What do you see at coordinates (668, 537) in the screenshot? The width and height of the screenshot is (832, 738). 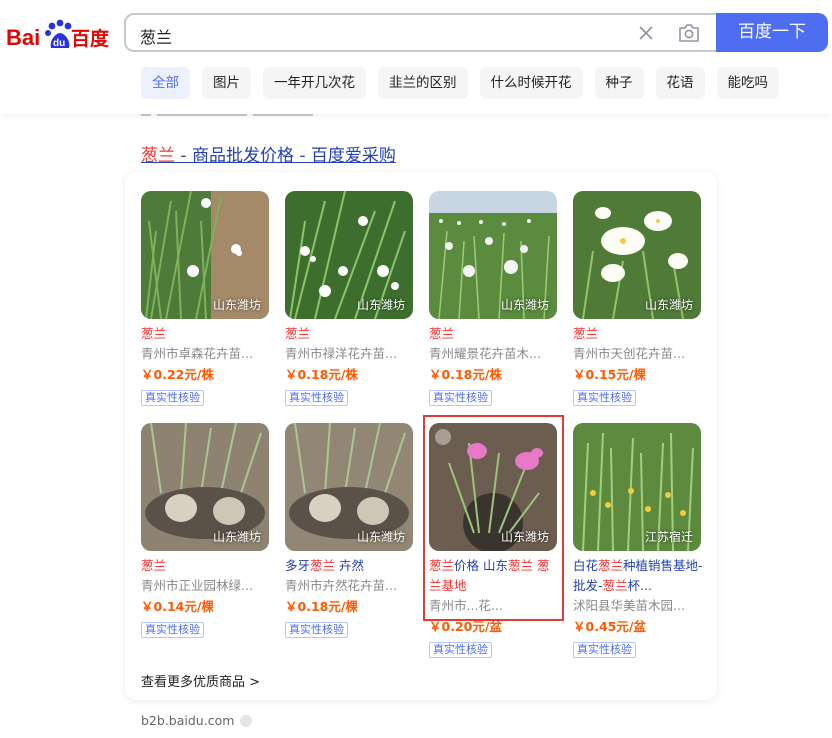 I see `product-location: 江苏宿迁` at bounding box center [668, 537].